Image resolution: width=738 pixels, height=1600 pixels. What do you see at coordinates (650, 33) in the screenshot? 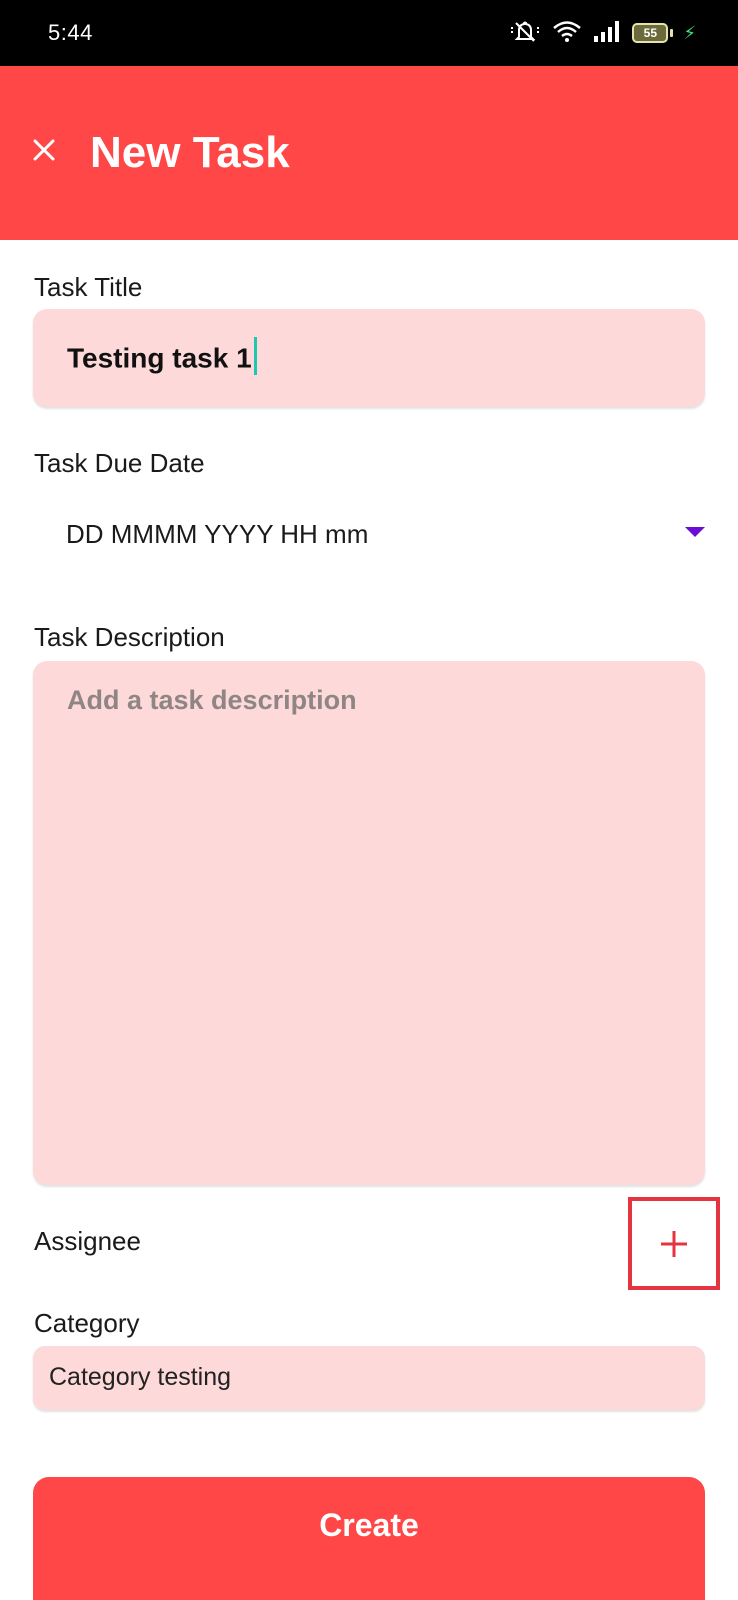
I see `battery-level: 55` at bounding box center [650, 33].